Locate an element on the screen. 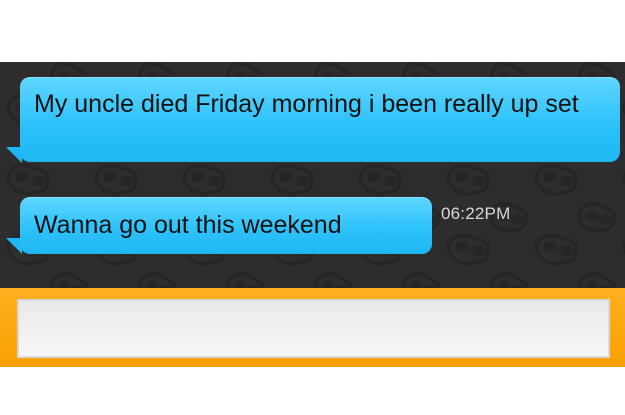 Image resolution: width=625 pixels, height=415 pixels. message-timestamp: 06:22PM is located at coordinates (476, 213).